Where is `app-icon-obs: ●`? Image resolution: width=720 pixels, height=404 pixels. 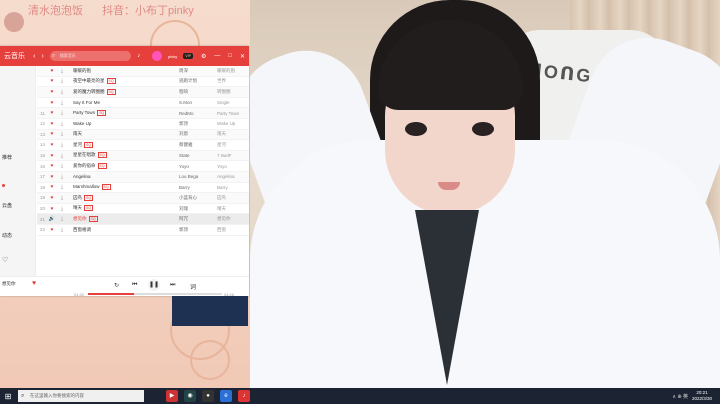
app-icon-obs: ● is located at coordinates (208, 396).